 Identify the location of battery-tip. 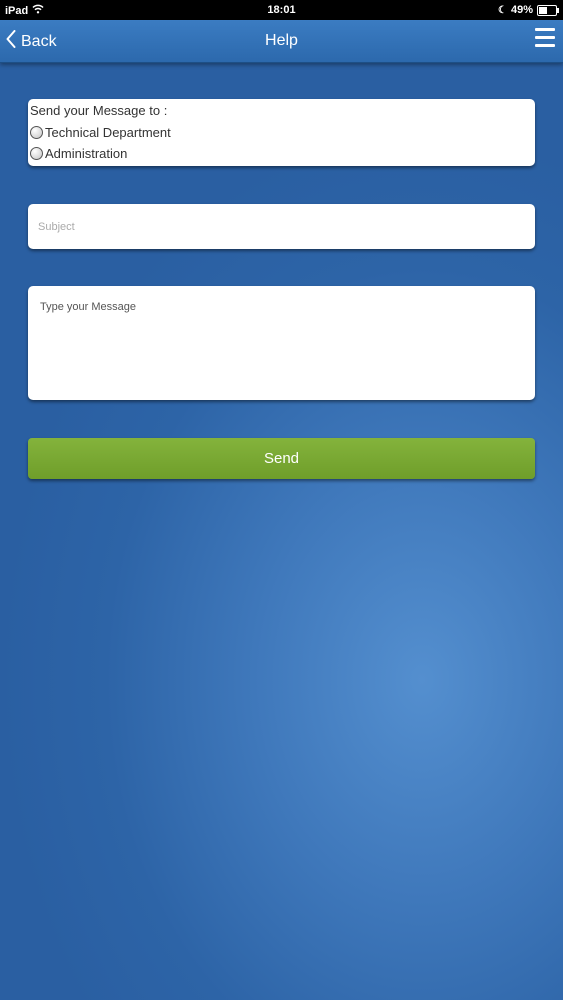
(558, 10).